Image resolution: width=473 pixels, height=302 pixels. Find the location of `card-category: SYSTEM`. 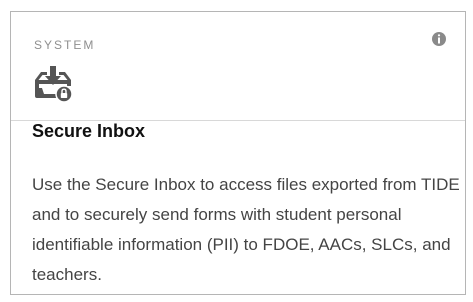

card-category: SYSTEM is located at coordinates (65, 45).